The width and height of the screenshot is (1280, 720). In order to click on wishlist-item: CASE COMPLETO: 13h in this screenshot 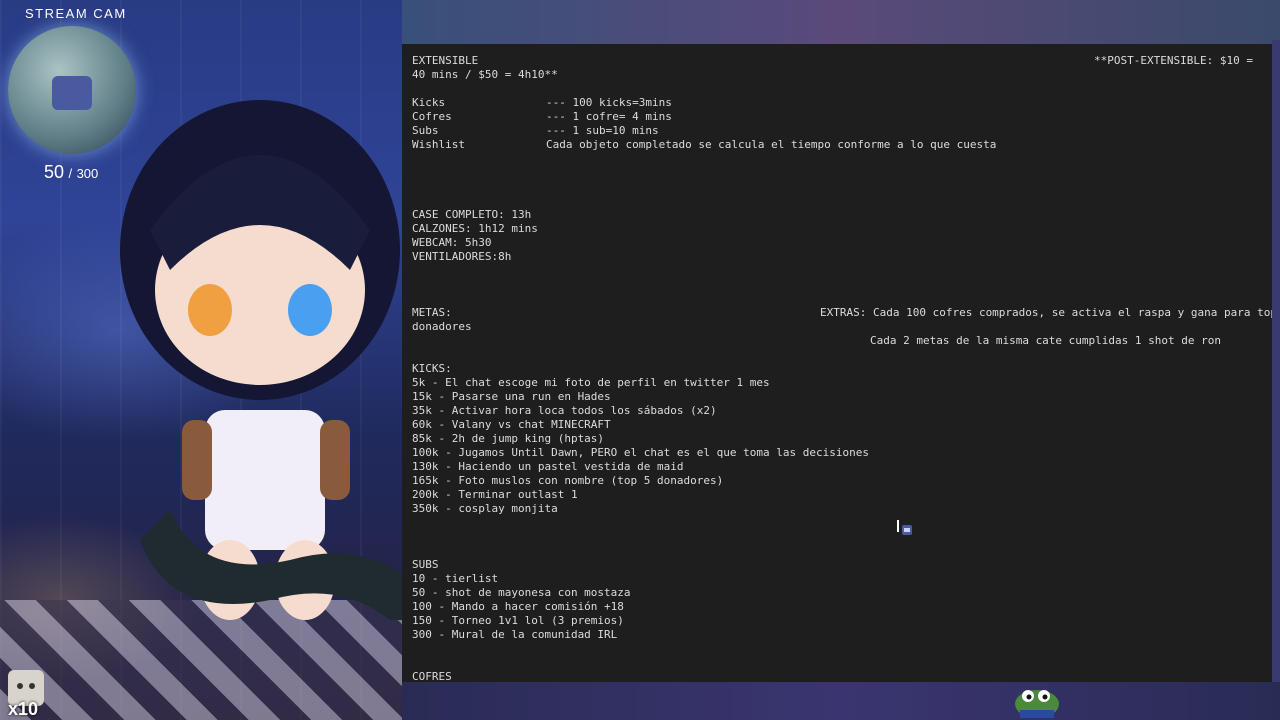, I will do `click(472, 214)`.